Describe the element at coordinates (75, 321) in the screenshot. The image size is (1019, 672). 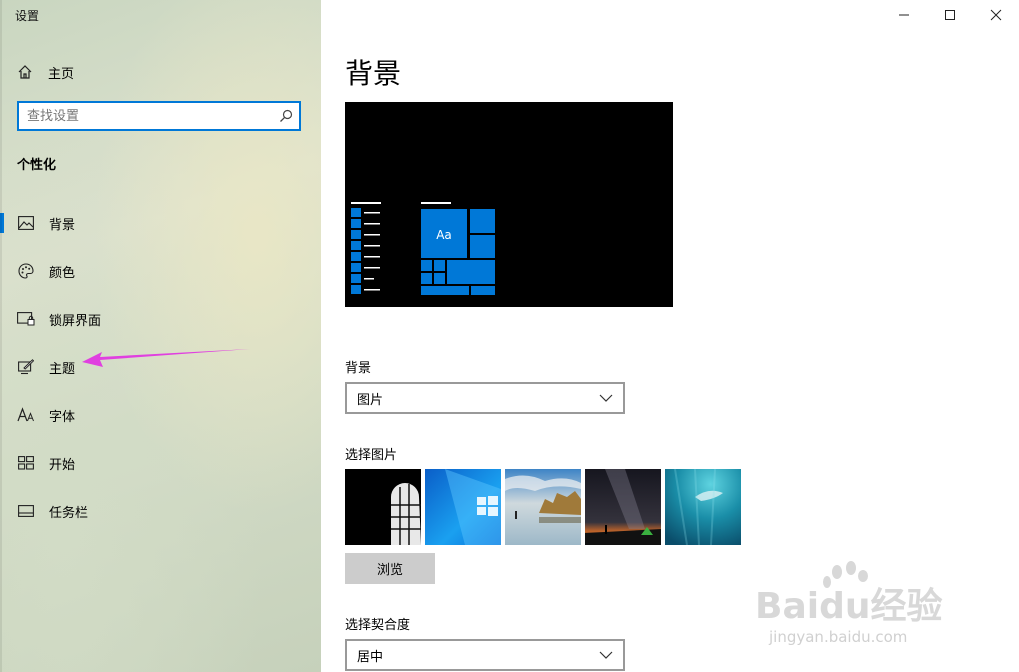
I see `sidebar-item-label: 锁屏界面` at that location.